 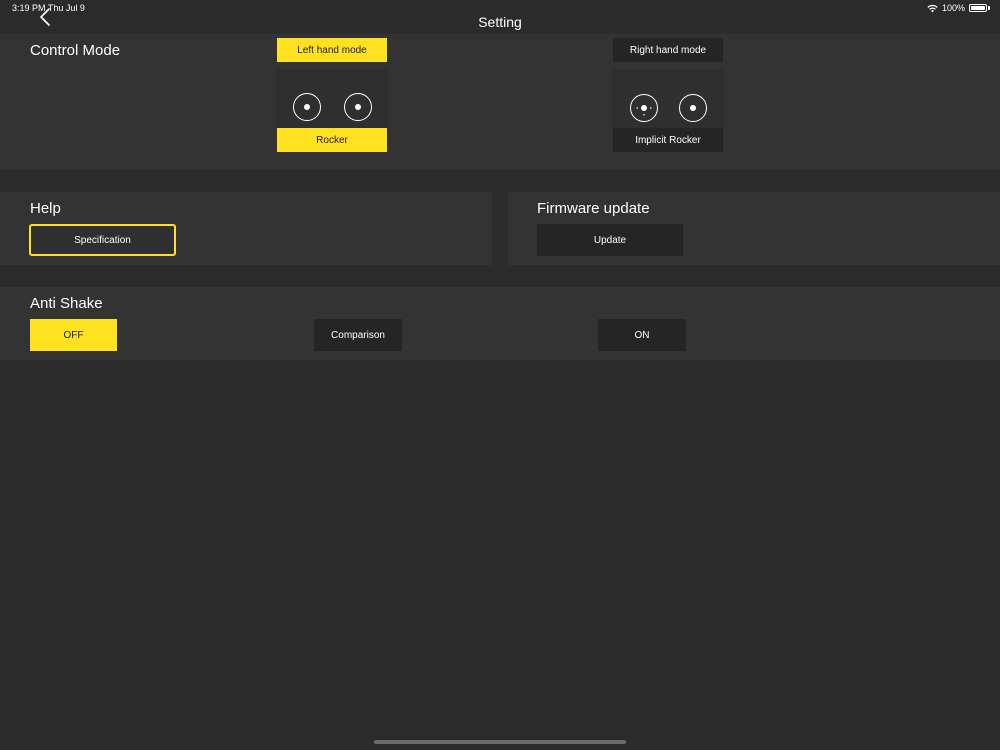 What do you see at coordinates (500, 323) in the screenshot?
I see `anti-shake-panel: Anti Shake OFF Comparison ON` at bounding box center [500, 323].